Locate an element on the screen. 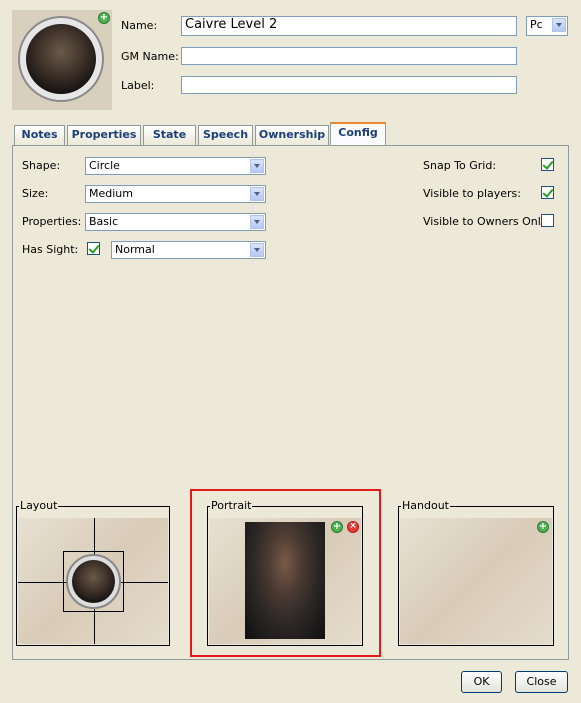 Image resolution: width=581 pixels, height=703 pixels. handout-canvas is located at coordinates (476, 581).